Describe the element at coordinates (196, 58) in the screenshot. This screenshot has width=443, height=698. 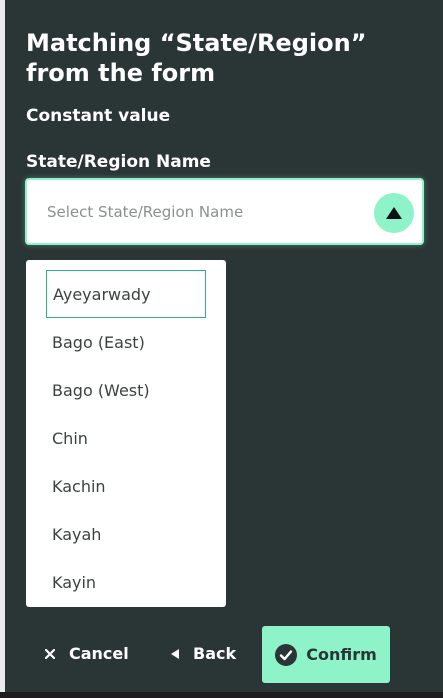
I see `dialog-title: Matching “State/Region” from the form` at that location.